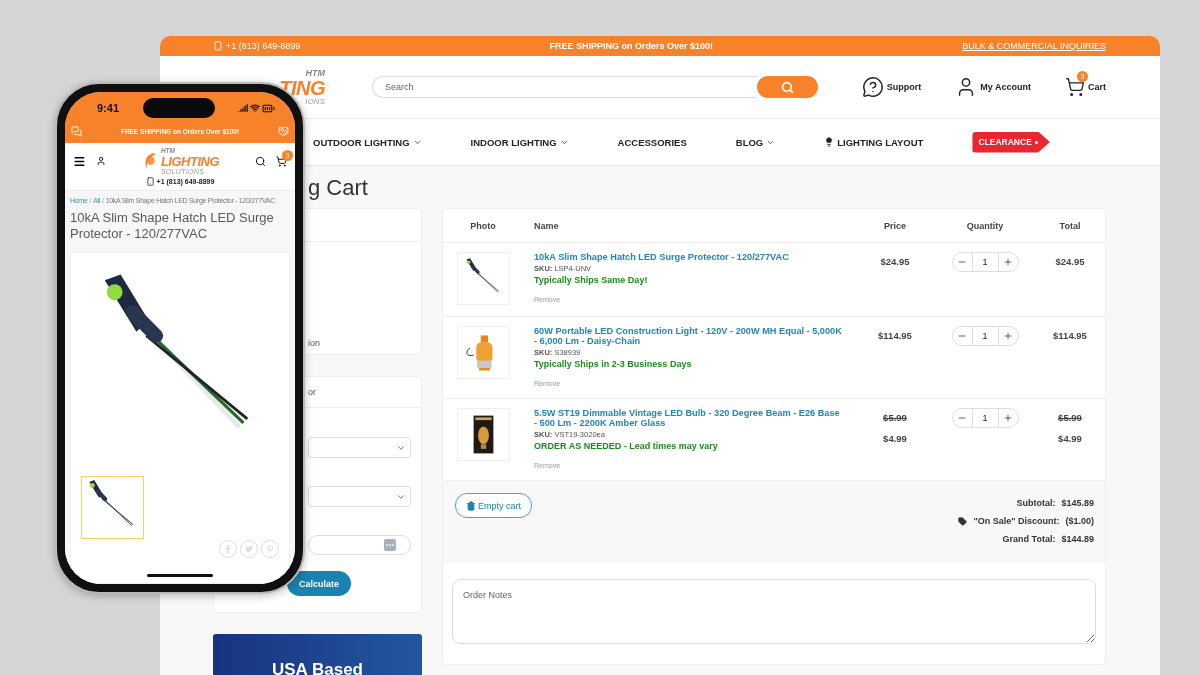  What do you see at coordinates (1070, 438) in the screenshot?
I see `line-total: $4.99` at bounding box center [1070, 438].